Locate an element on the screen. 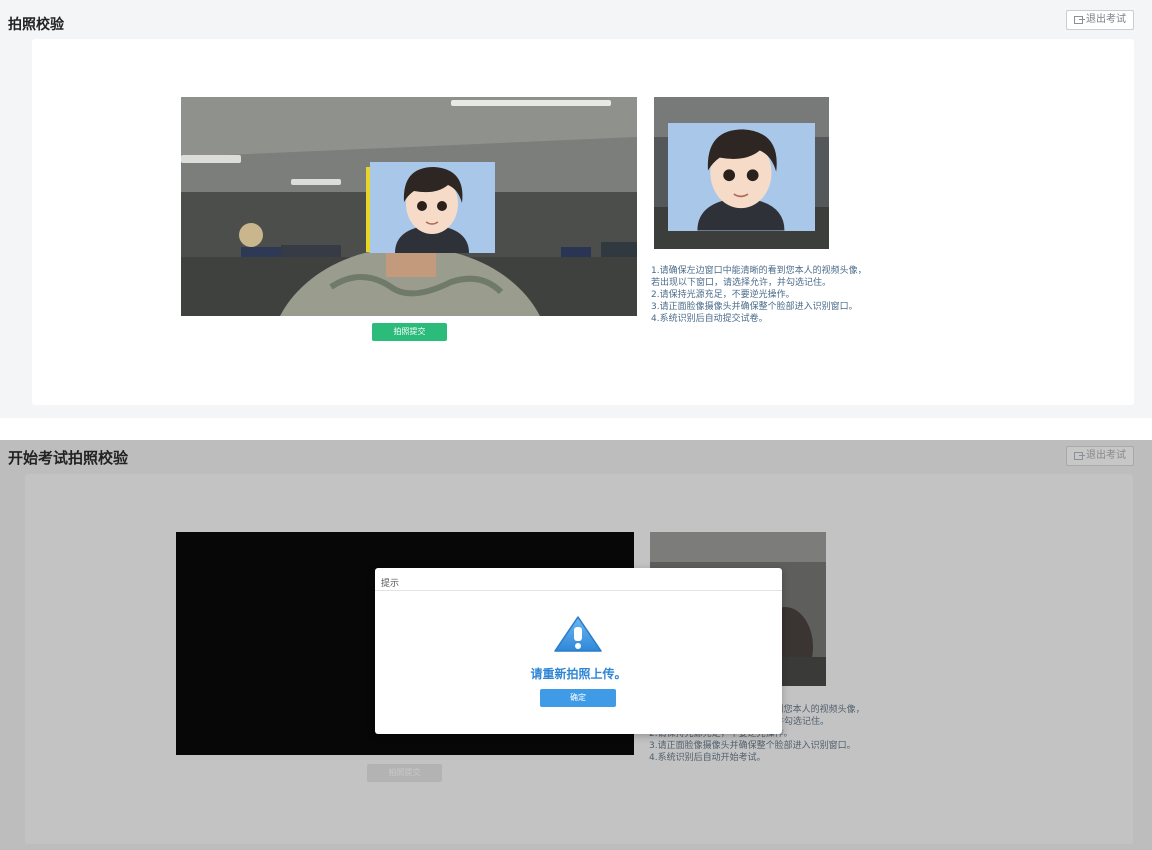  instruction-line: 4.系统识别后自动开始考试。 is located at coordinates (707, 758).